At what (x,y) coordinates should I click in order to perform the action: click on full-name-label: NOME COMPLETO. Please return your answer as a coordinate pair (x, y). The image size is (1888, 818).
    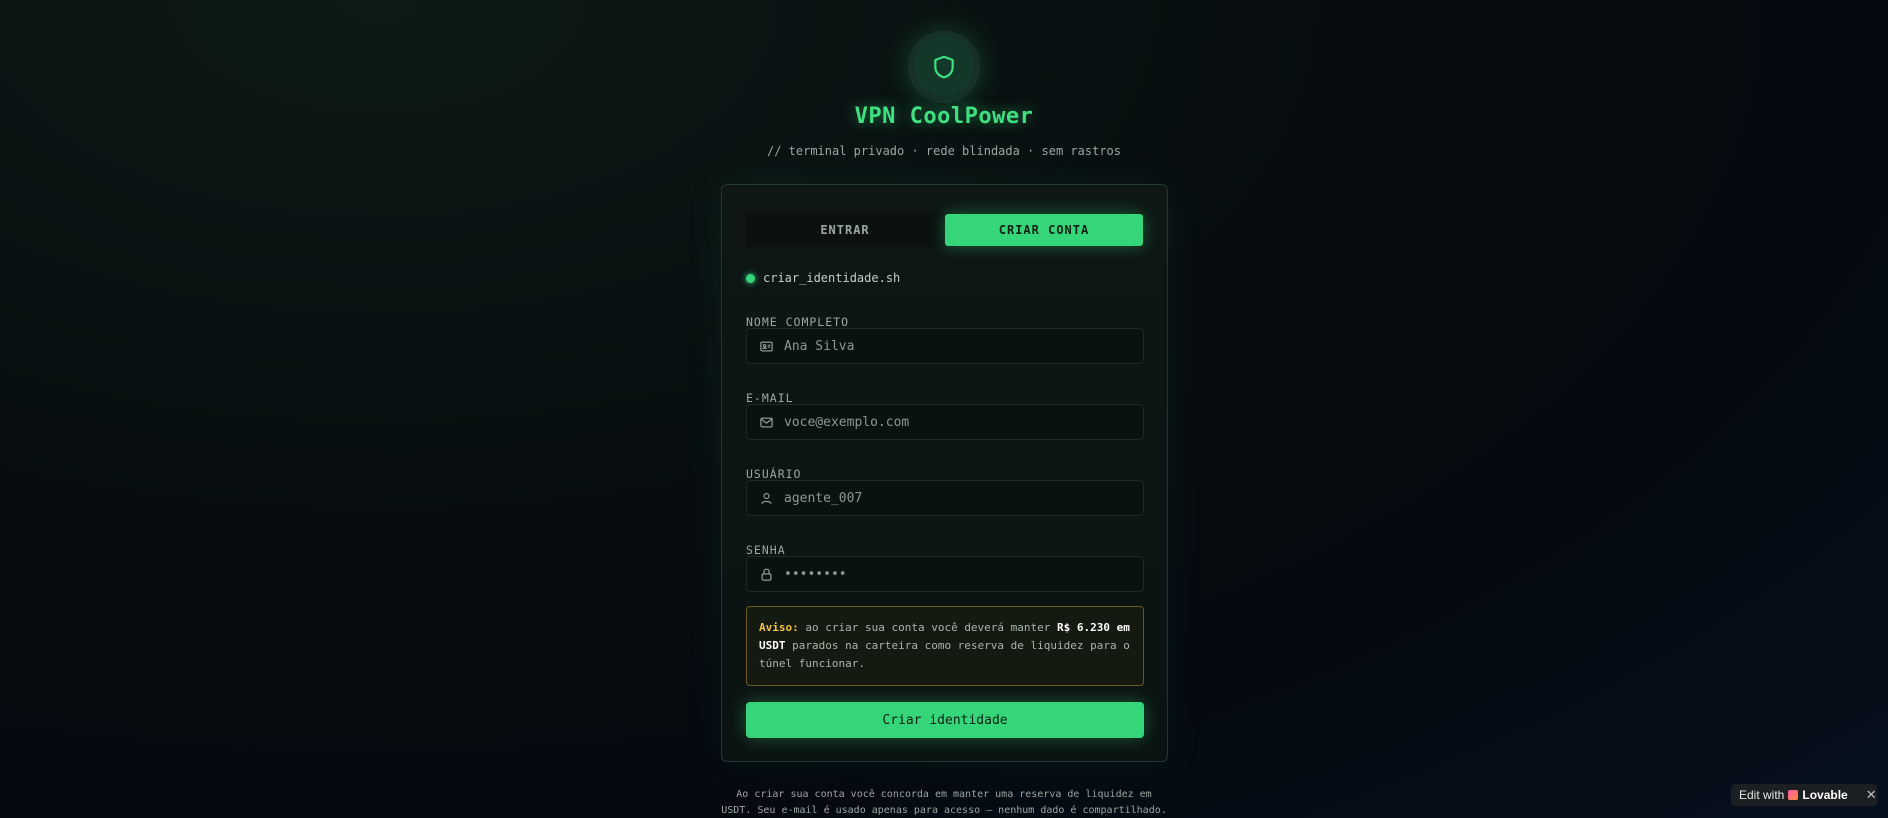
    Looking at the image, I should click on (798, 322).